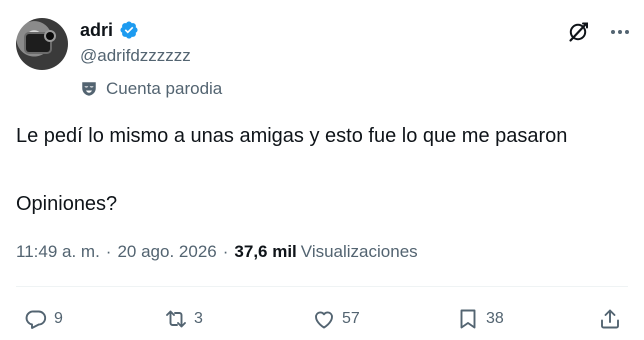 Image resolution: width=644 pixels, height=340 pixels. What do you see at coordinates (36, 319) in the screenshot?
I see `reply-icon` at bounding box center [36, 319].